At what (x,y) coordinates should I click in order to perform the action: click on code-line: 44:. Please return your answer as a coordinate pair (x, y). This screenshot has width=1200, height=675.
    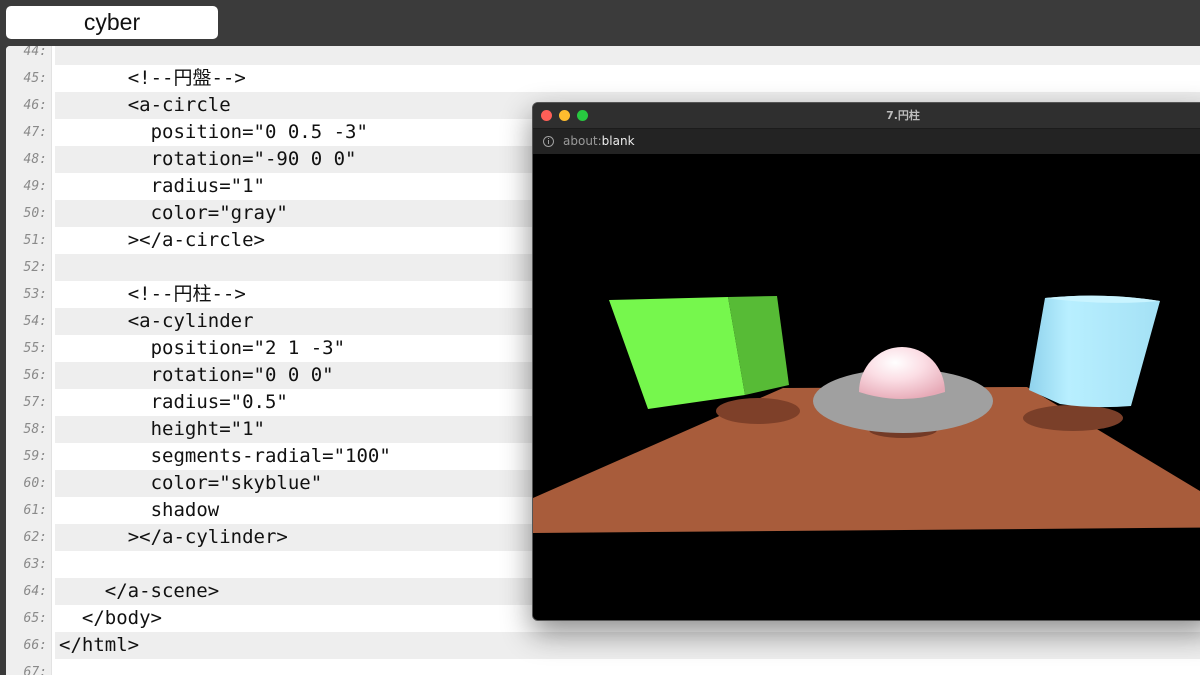
    Looking at the image, I should click on (603, 55).